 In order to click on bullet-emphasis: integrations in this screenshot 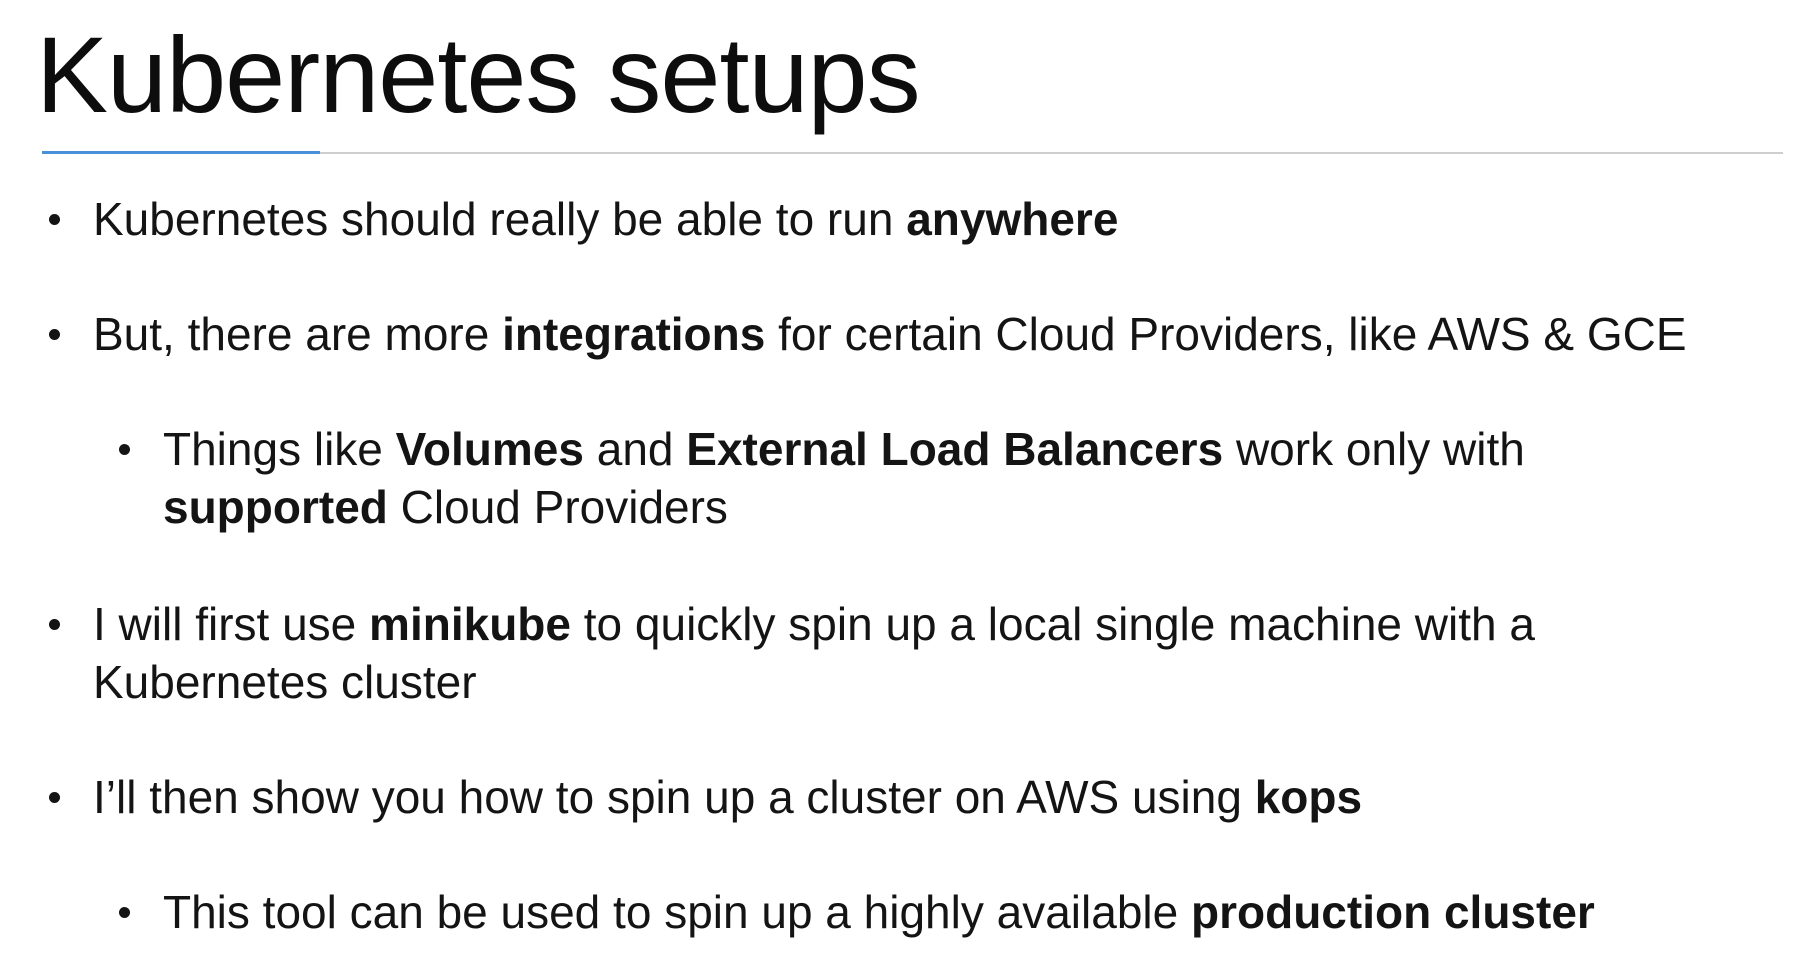, I will do `click(634, 334)`.